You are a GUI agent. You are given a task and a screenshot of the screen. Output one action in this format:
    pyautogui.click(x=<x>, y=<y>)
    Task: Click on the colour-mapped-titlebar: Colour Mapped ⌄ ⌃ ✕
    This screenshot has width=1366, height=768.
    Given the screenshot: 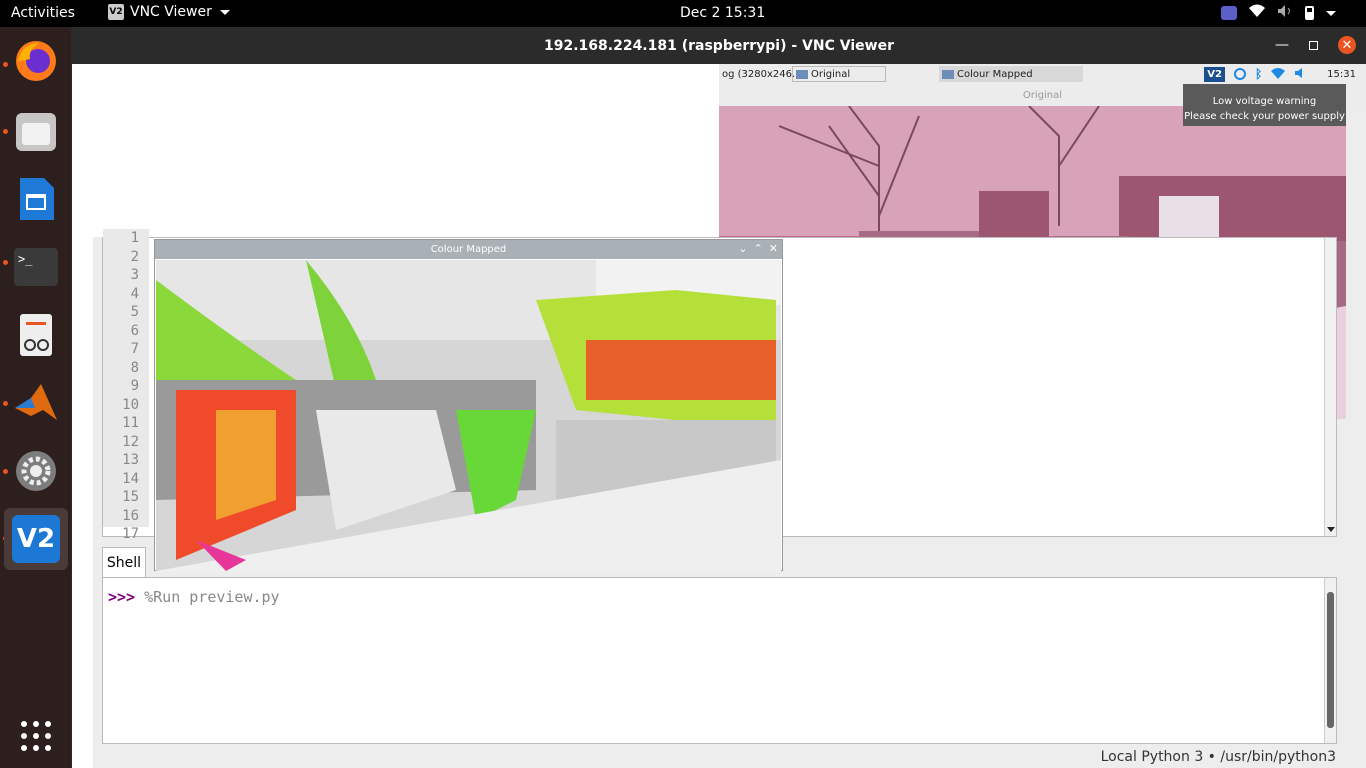 What is the action you would take?
    pyautogui.click(x=468, y=249)
    